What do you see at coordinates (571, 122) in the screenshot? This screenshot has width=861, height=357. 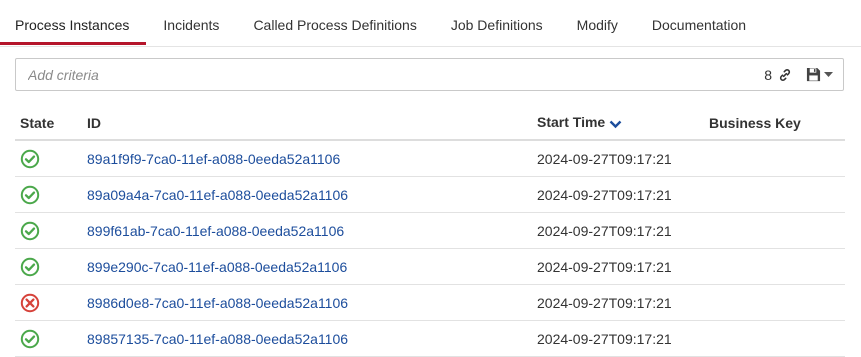 I see `column-header-start-time-label: Start Time` at bounding box center [571, 122].